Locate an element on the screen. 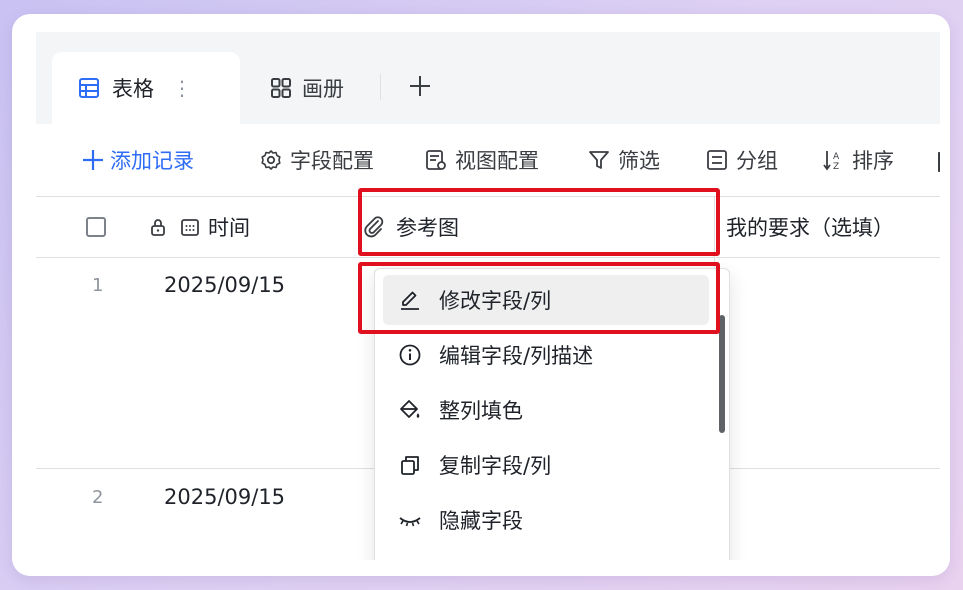 Image resolution: width=963 pixels, height=590 pixels. row-number: 2 is located at coordinates (98, 497).